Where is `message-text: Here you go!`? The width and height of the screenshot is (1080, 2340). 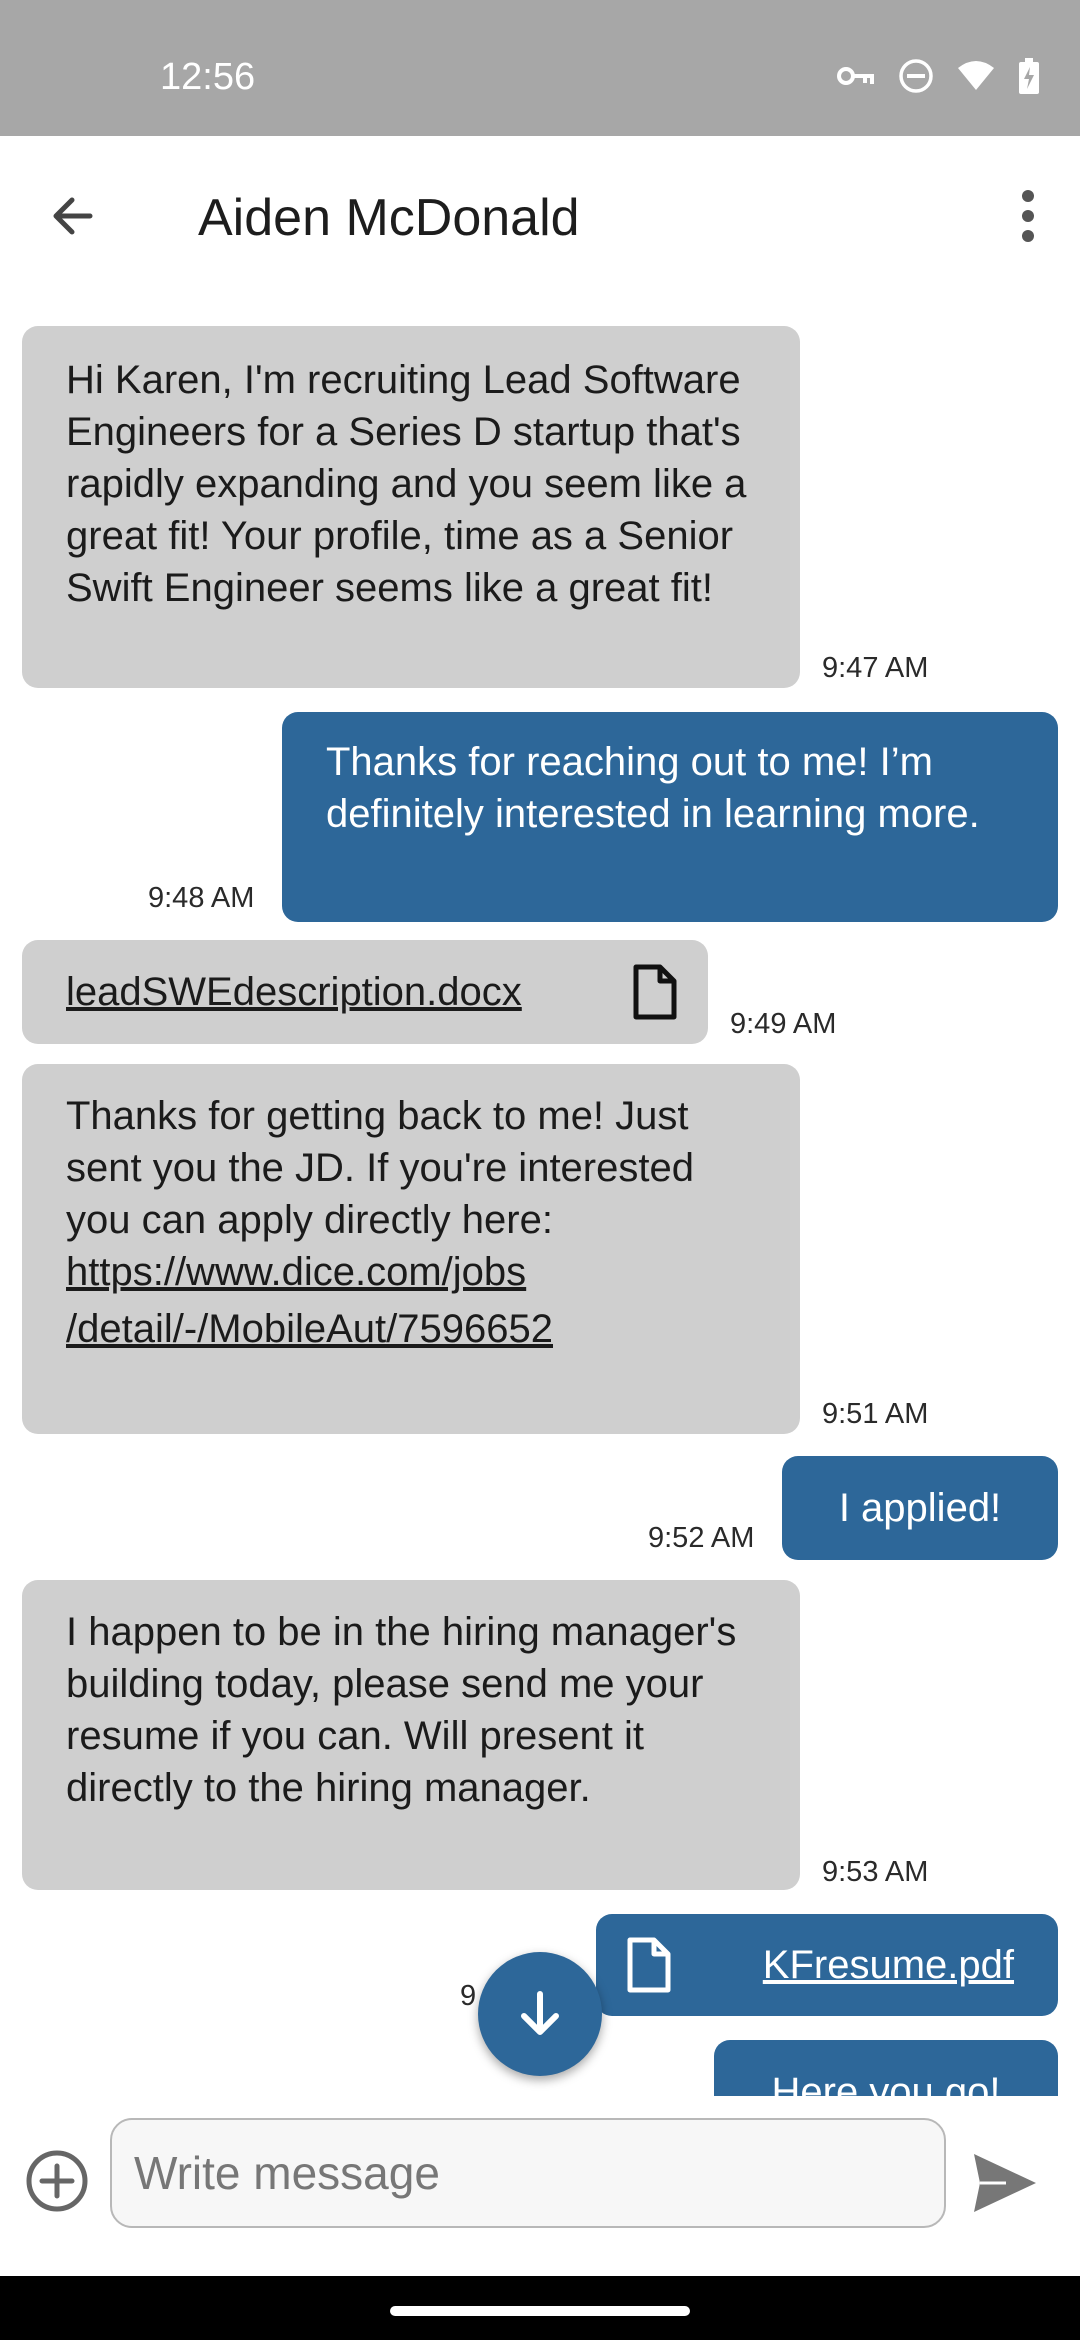
message-text: Here you go! is located at coordinates (886, 2083).